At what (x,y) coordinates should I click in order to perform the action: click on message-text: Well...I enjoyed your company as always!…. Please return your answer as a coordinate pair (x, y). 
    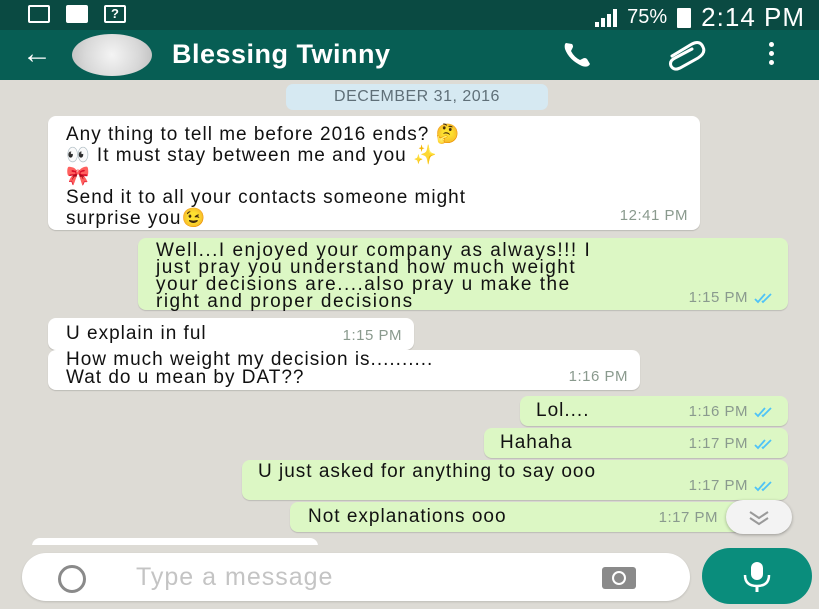
    Looking at the image, I should click on (374, 276).